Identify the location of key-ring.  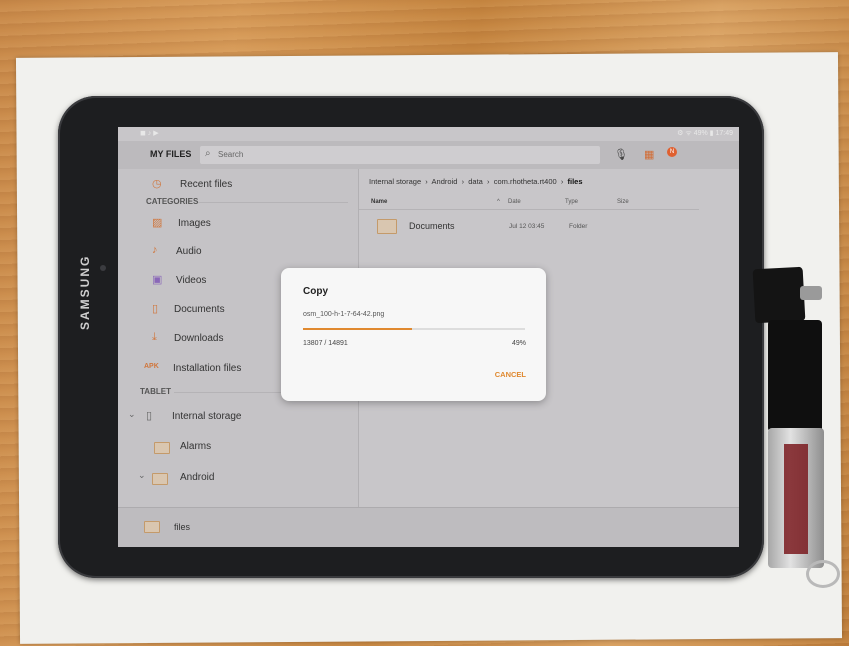
(823, 574).